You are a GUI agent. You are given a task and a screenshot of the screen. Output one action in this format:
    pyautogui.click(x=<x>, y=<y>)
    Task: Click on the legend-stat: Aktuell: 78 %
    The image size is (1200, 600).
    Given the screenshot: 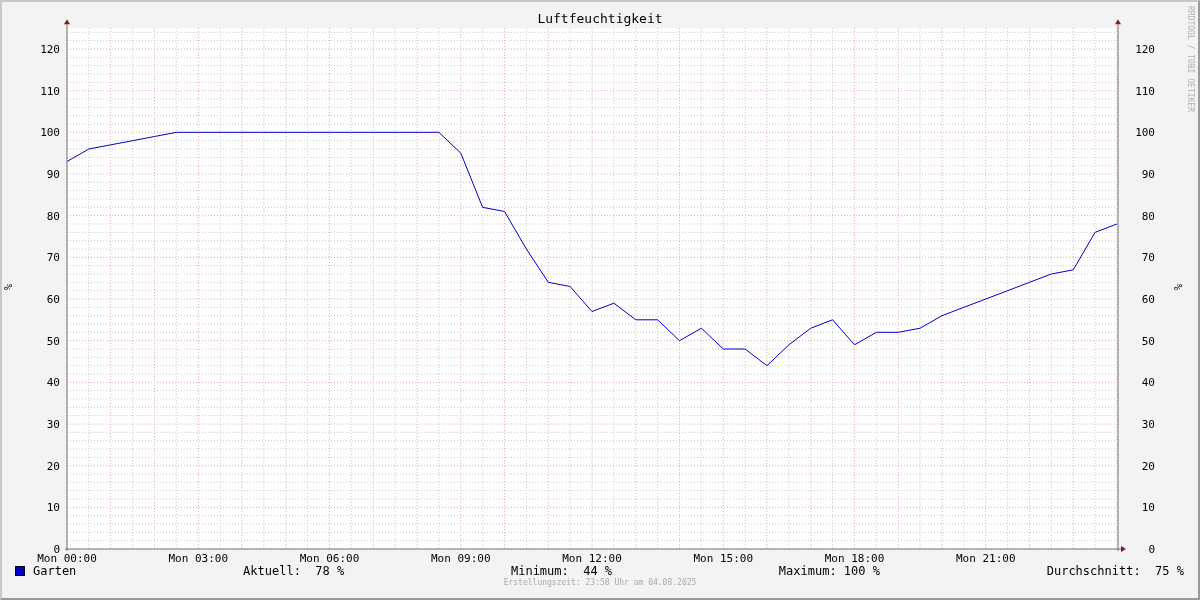 What is the action you would take?
    pyautogui.click(x=294, y=571)
    